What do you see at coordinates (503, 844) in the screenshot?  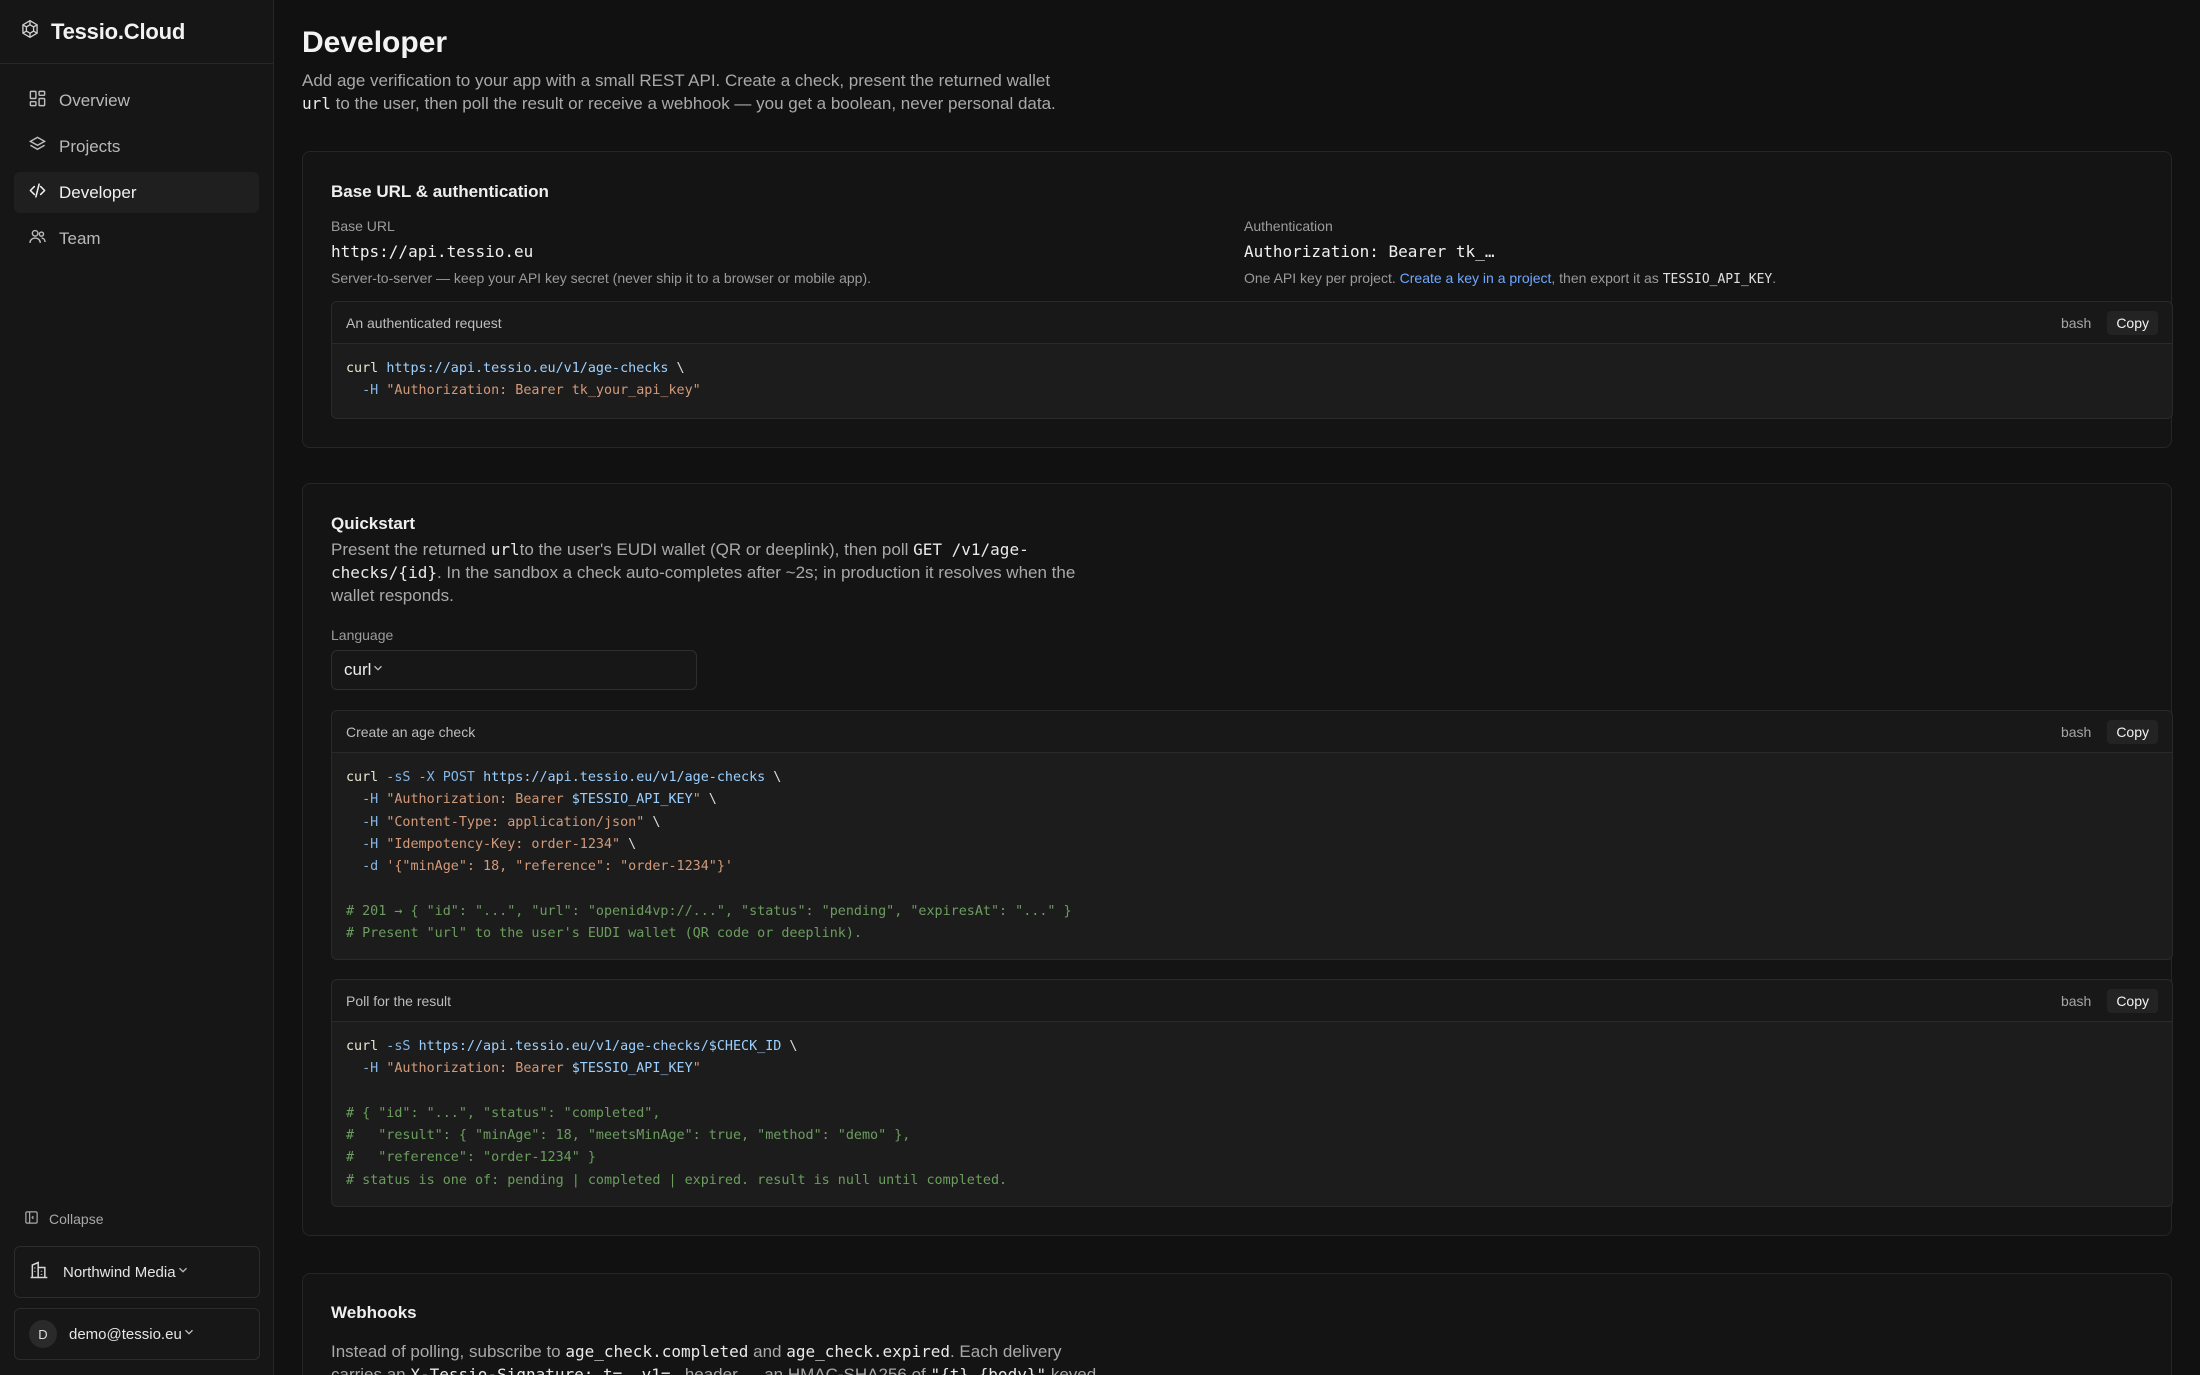 I see `code-token: "Idempotency-Key: order-1234"` at bounding box center [503, 844].